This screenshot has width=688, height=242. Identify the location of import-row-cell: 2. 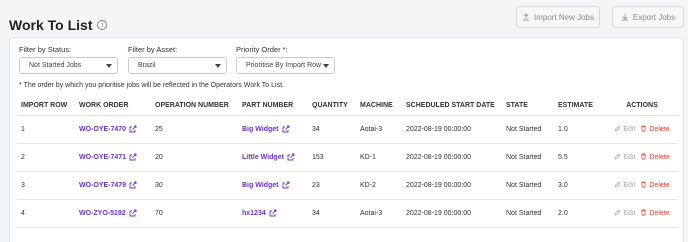
(46, 157).